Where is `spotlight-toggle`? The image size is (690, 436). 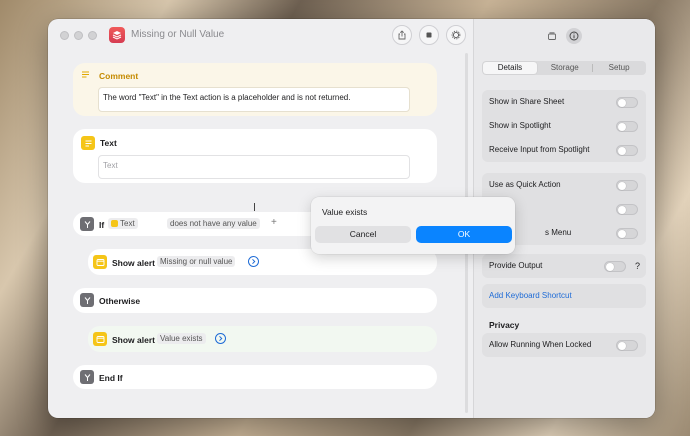
spotlight-toggle is located at coordinates (627, 126).